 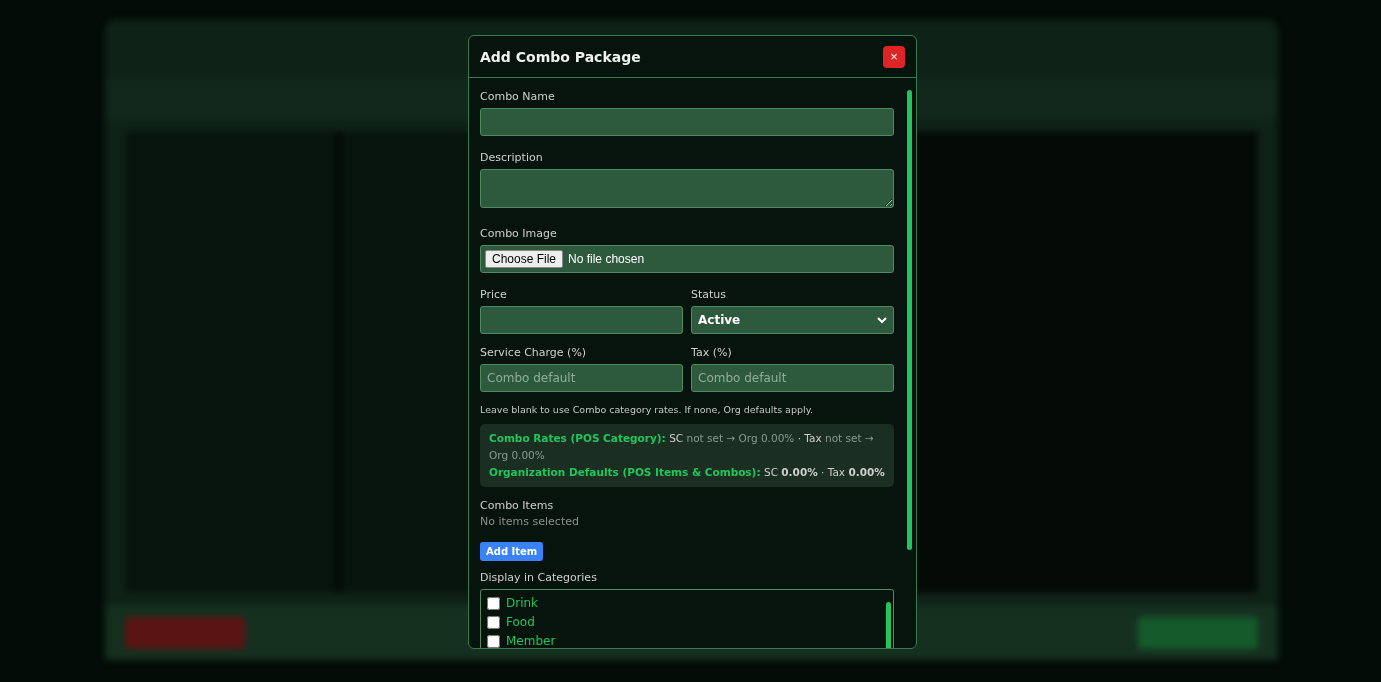 I want to click on field-label: Display in Categories, so click(x=539, y=577).